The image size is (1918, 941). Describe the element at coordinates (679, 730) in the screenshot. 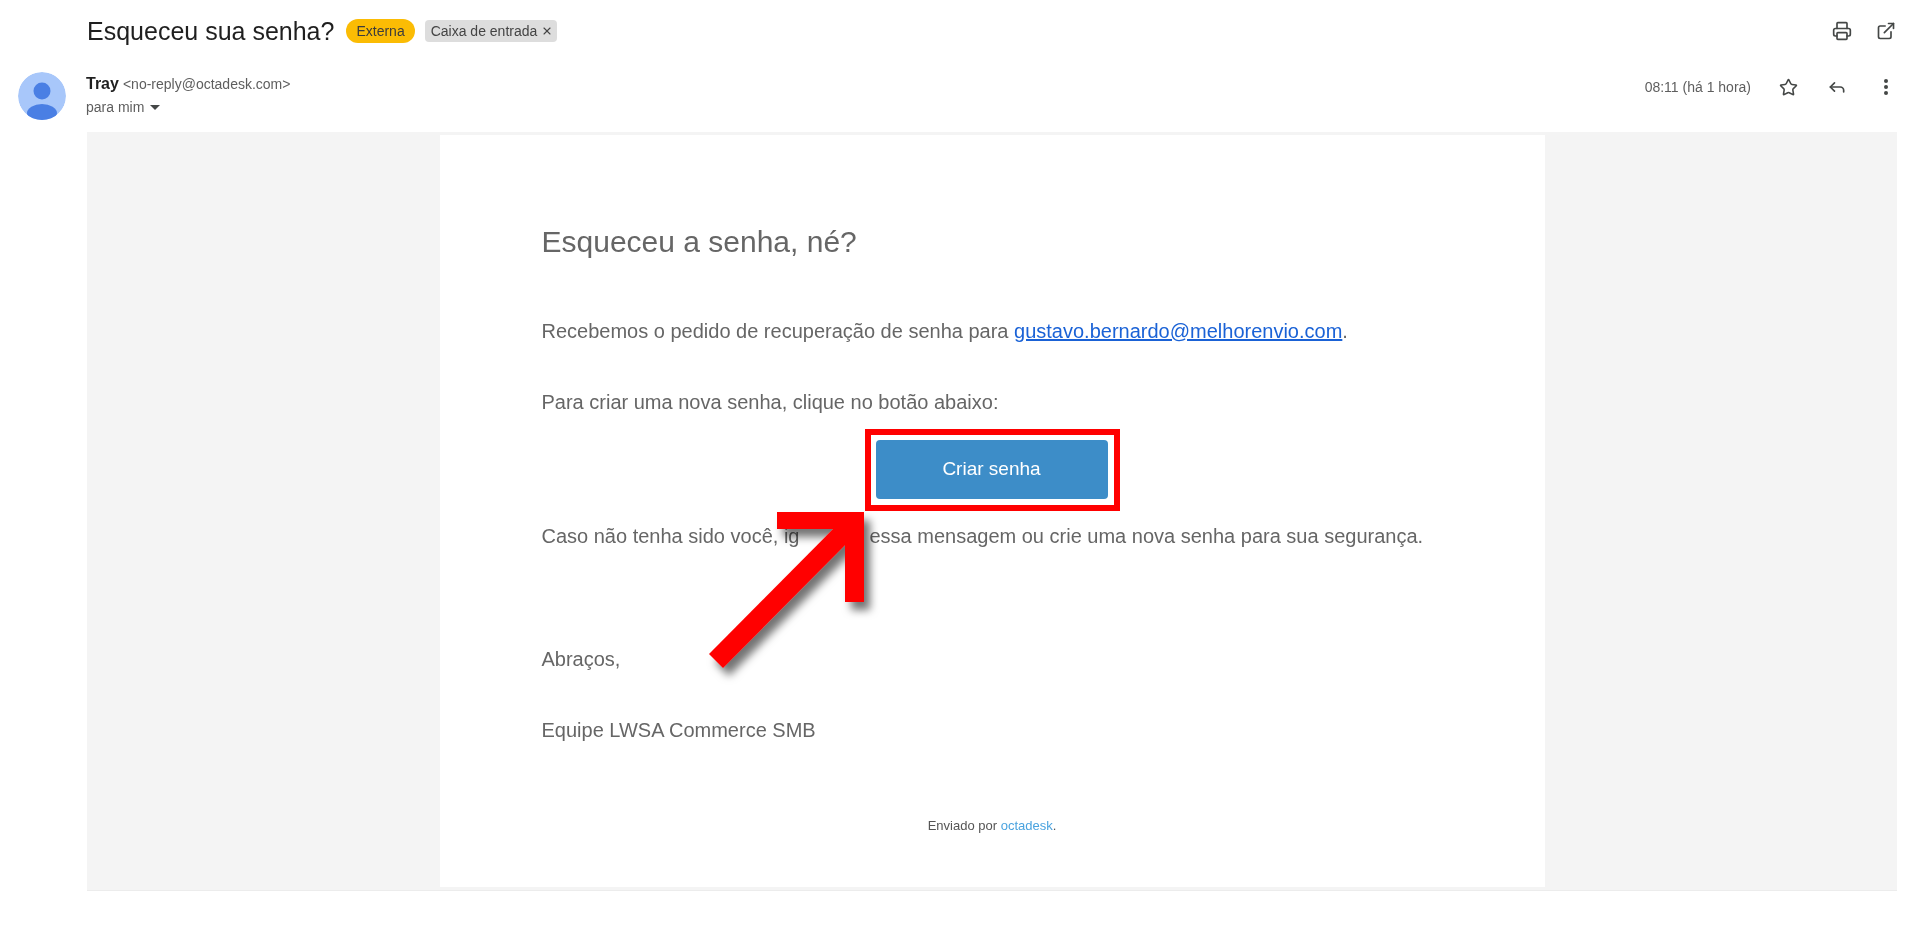

I see `body-paragraph: Equipe LWSA Commerce SMB` at that location.